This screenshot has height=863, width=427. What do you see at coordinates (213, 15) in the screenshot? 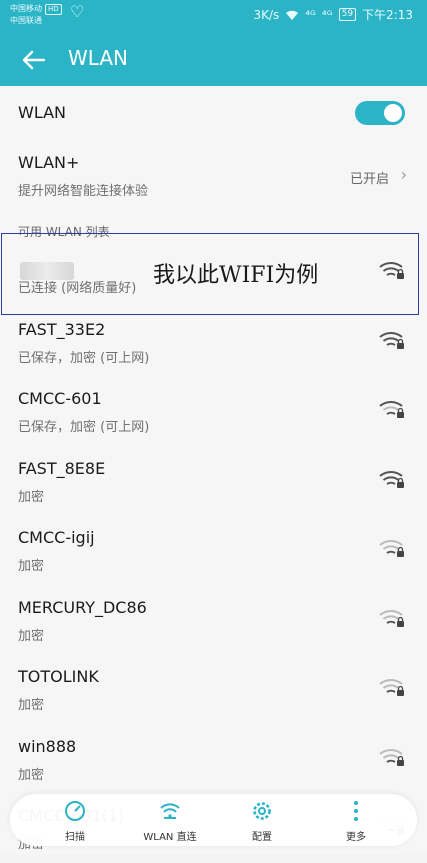
I see `status-bar: 中国移动 HD 中国联通 ♡ 3K/s ⁴ᴳ ⁴ᴳ 59 下午2:13` at bounding box center [213, 15].